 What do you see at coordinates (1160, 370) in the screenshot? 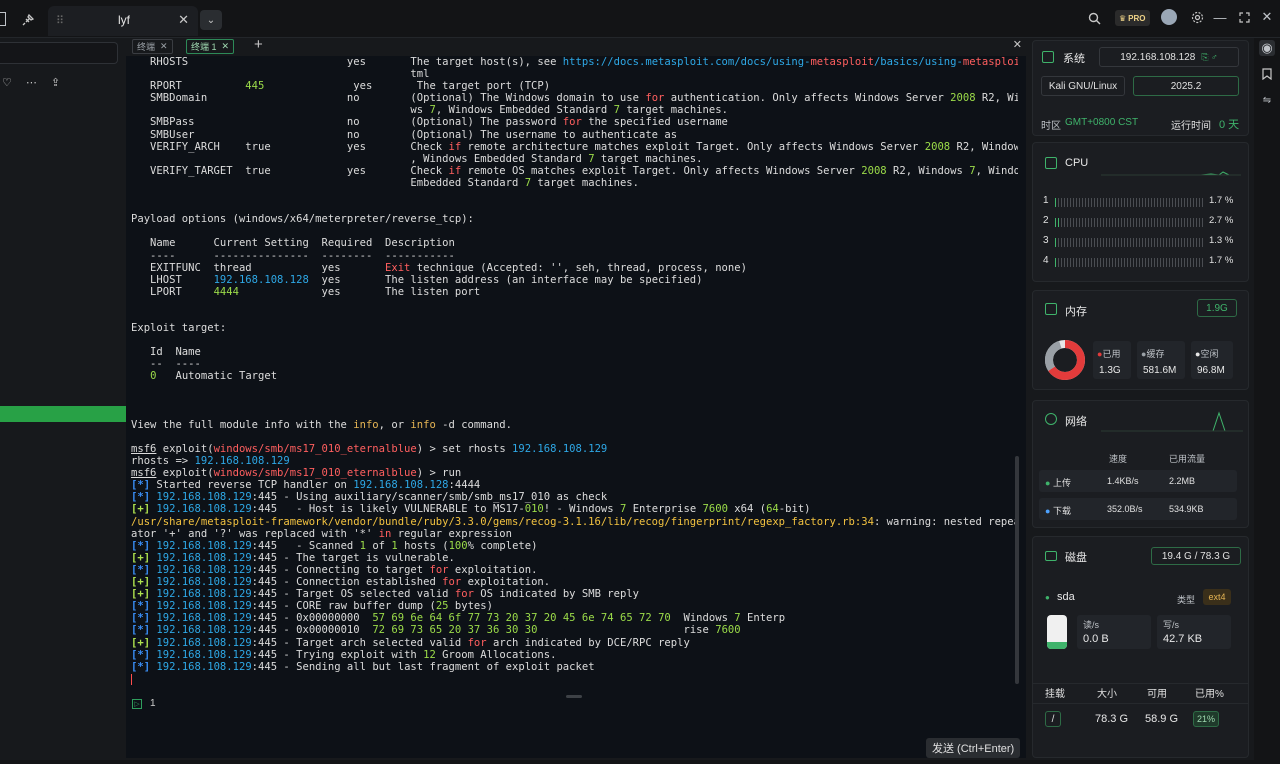
I see `memory-cache-value: 581.6M` at bounding box center [1160, 370].